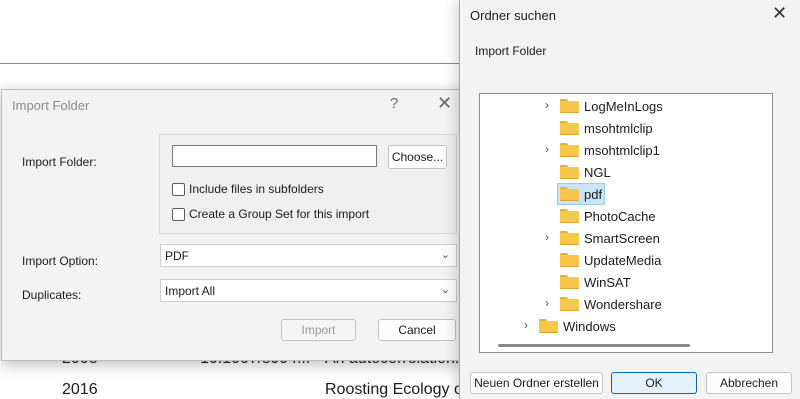 The width and height of the screenshot is (800, 399). I want to click on import-option-label: Import Option:, so click(60, 261).